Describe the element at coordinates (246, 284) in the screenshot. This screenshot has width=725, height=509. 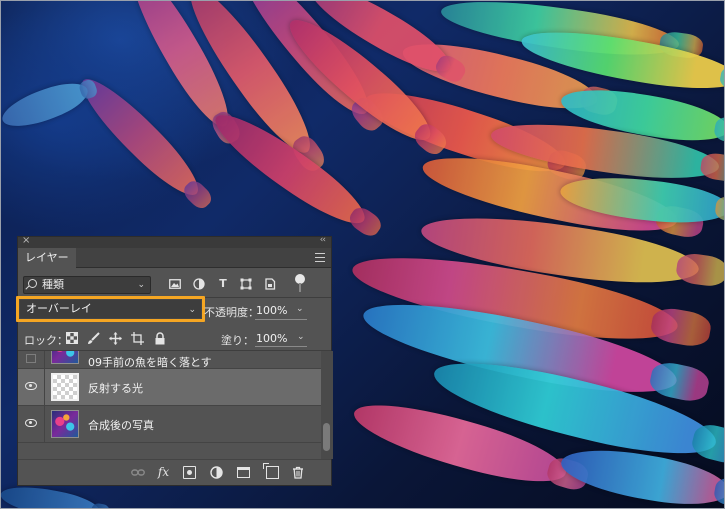
I see `shape-filter-icon` at that location.